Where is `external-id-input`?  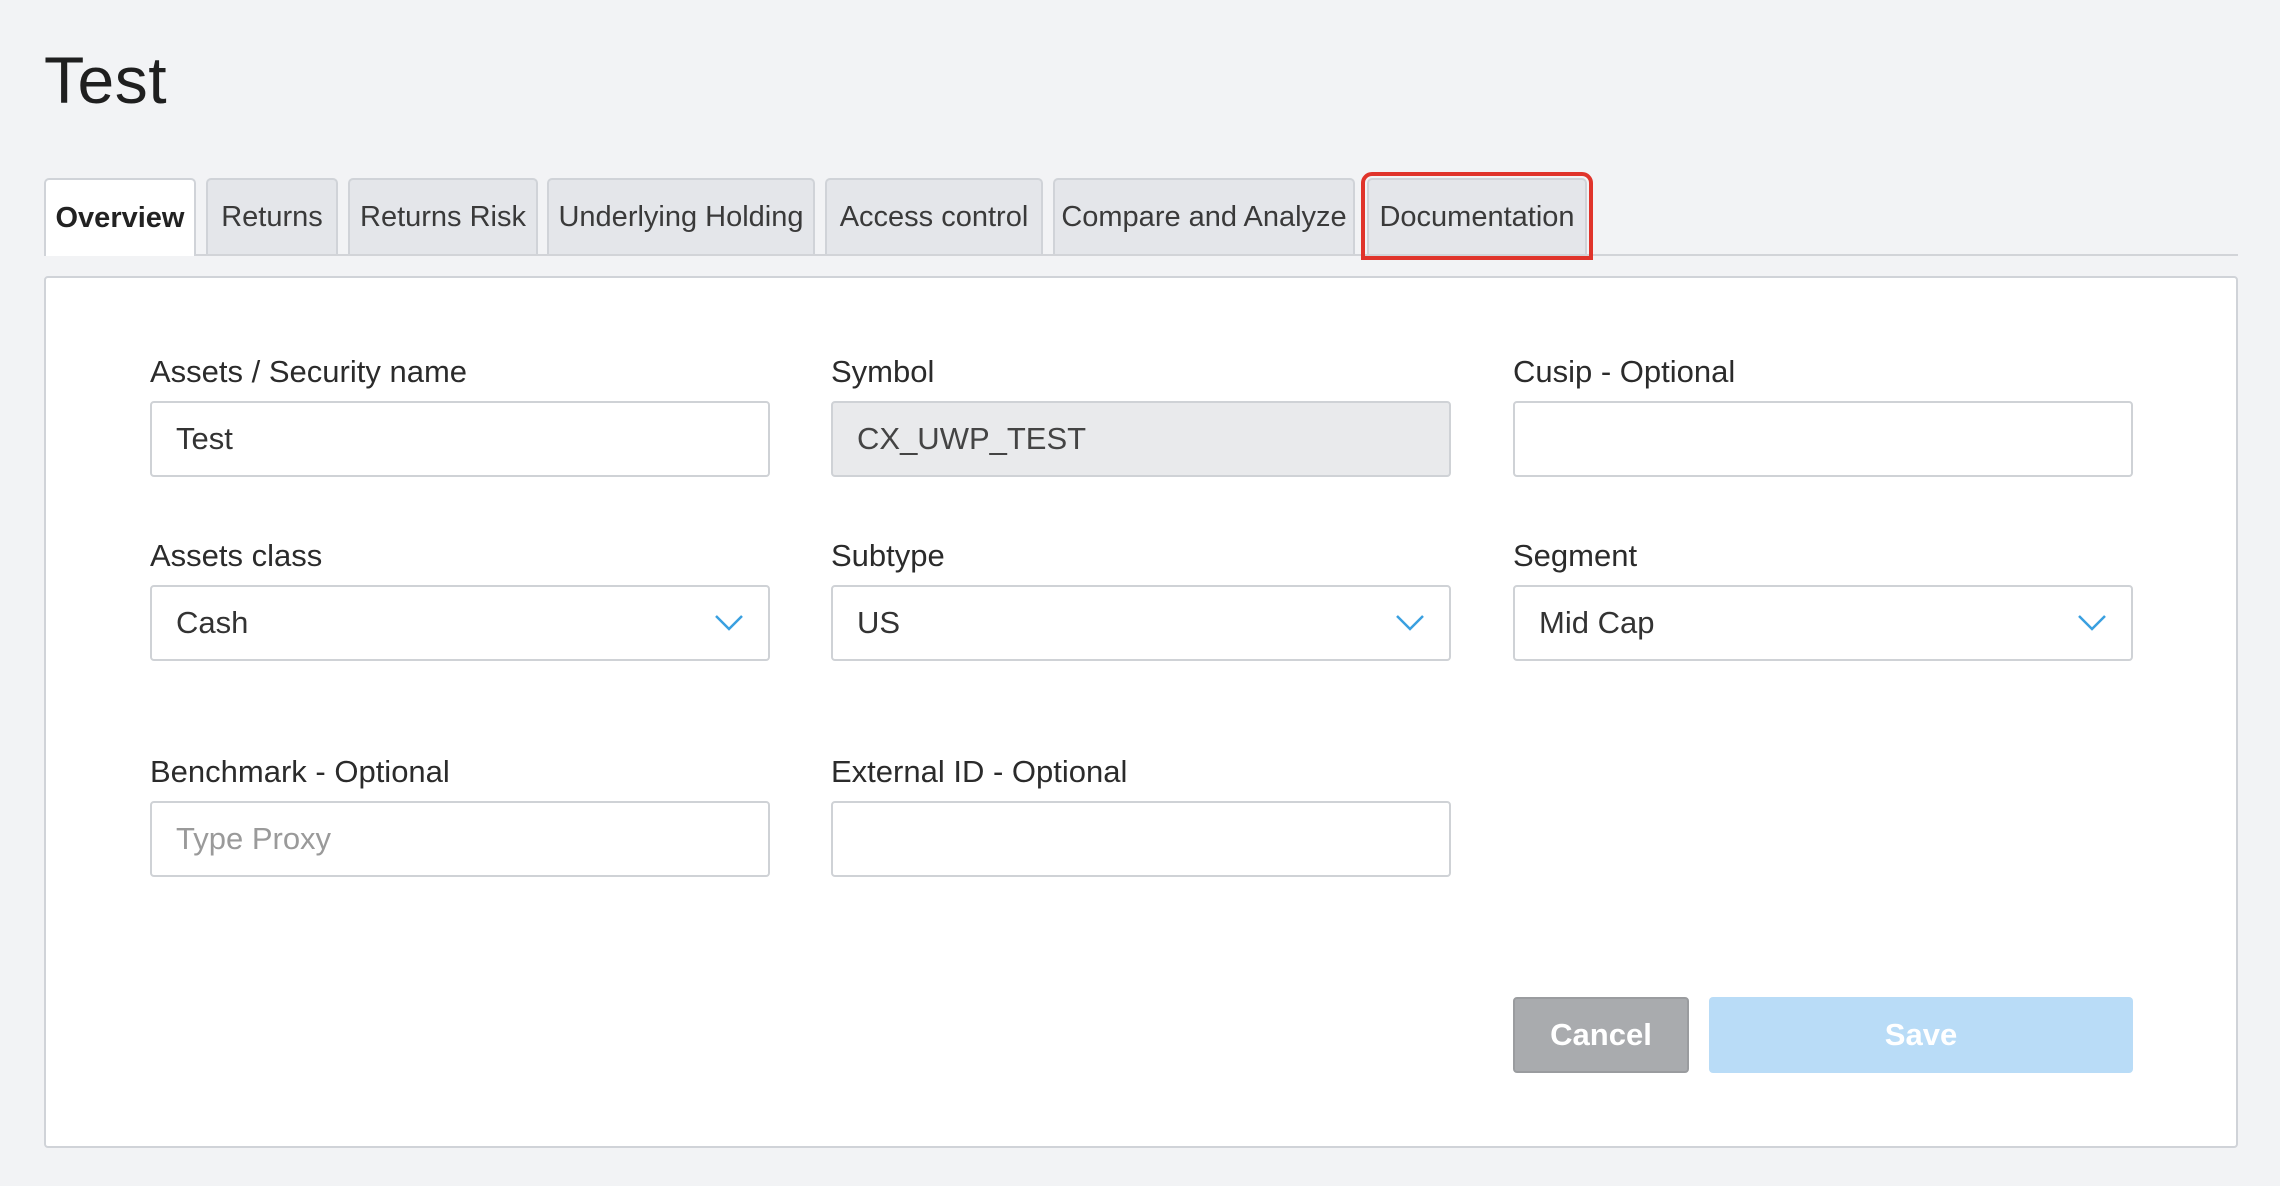
external-id-input is located at coordinates (1141, 839).